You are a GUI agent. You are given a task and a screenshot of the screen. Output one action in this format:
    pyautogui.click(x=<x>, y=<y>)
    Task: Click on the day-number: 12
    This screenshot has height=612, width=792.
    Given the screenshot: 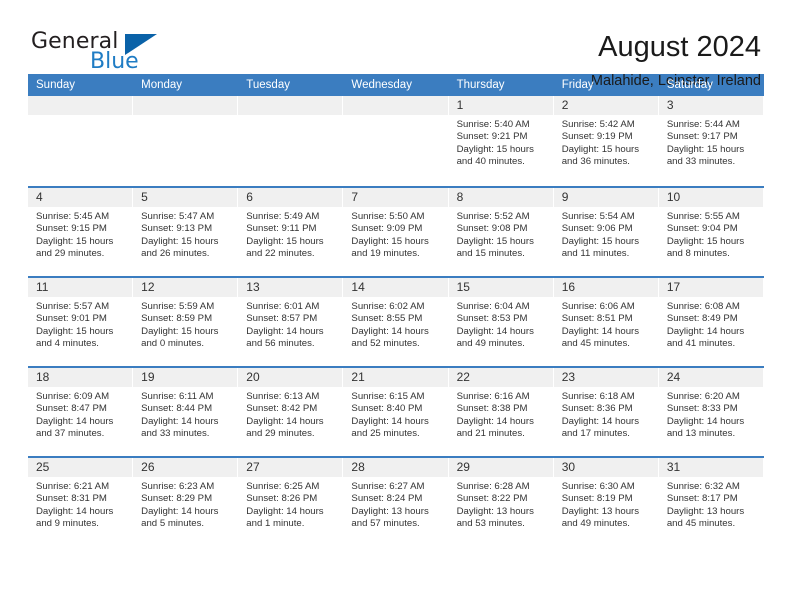 What is the action you would take?
    pyautogui.click(x=185, y=287)
    